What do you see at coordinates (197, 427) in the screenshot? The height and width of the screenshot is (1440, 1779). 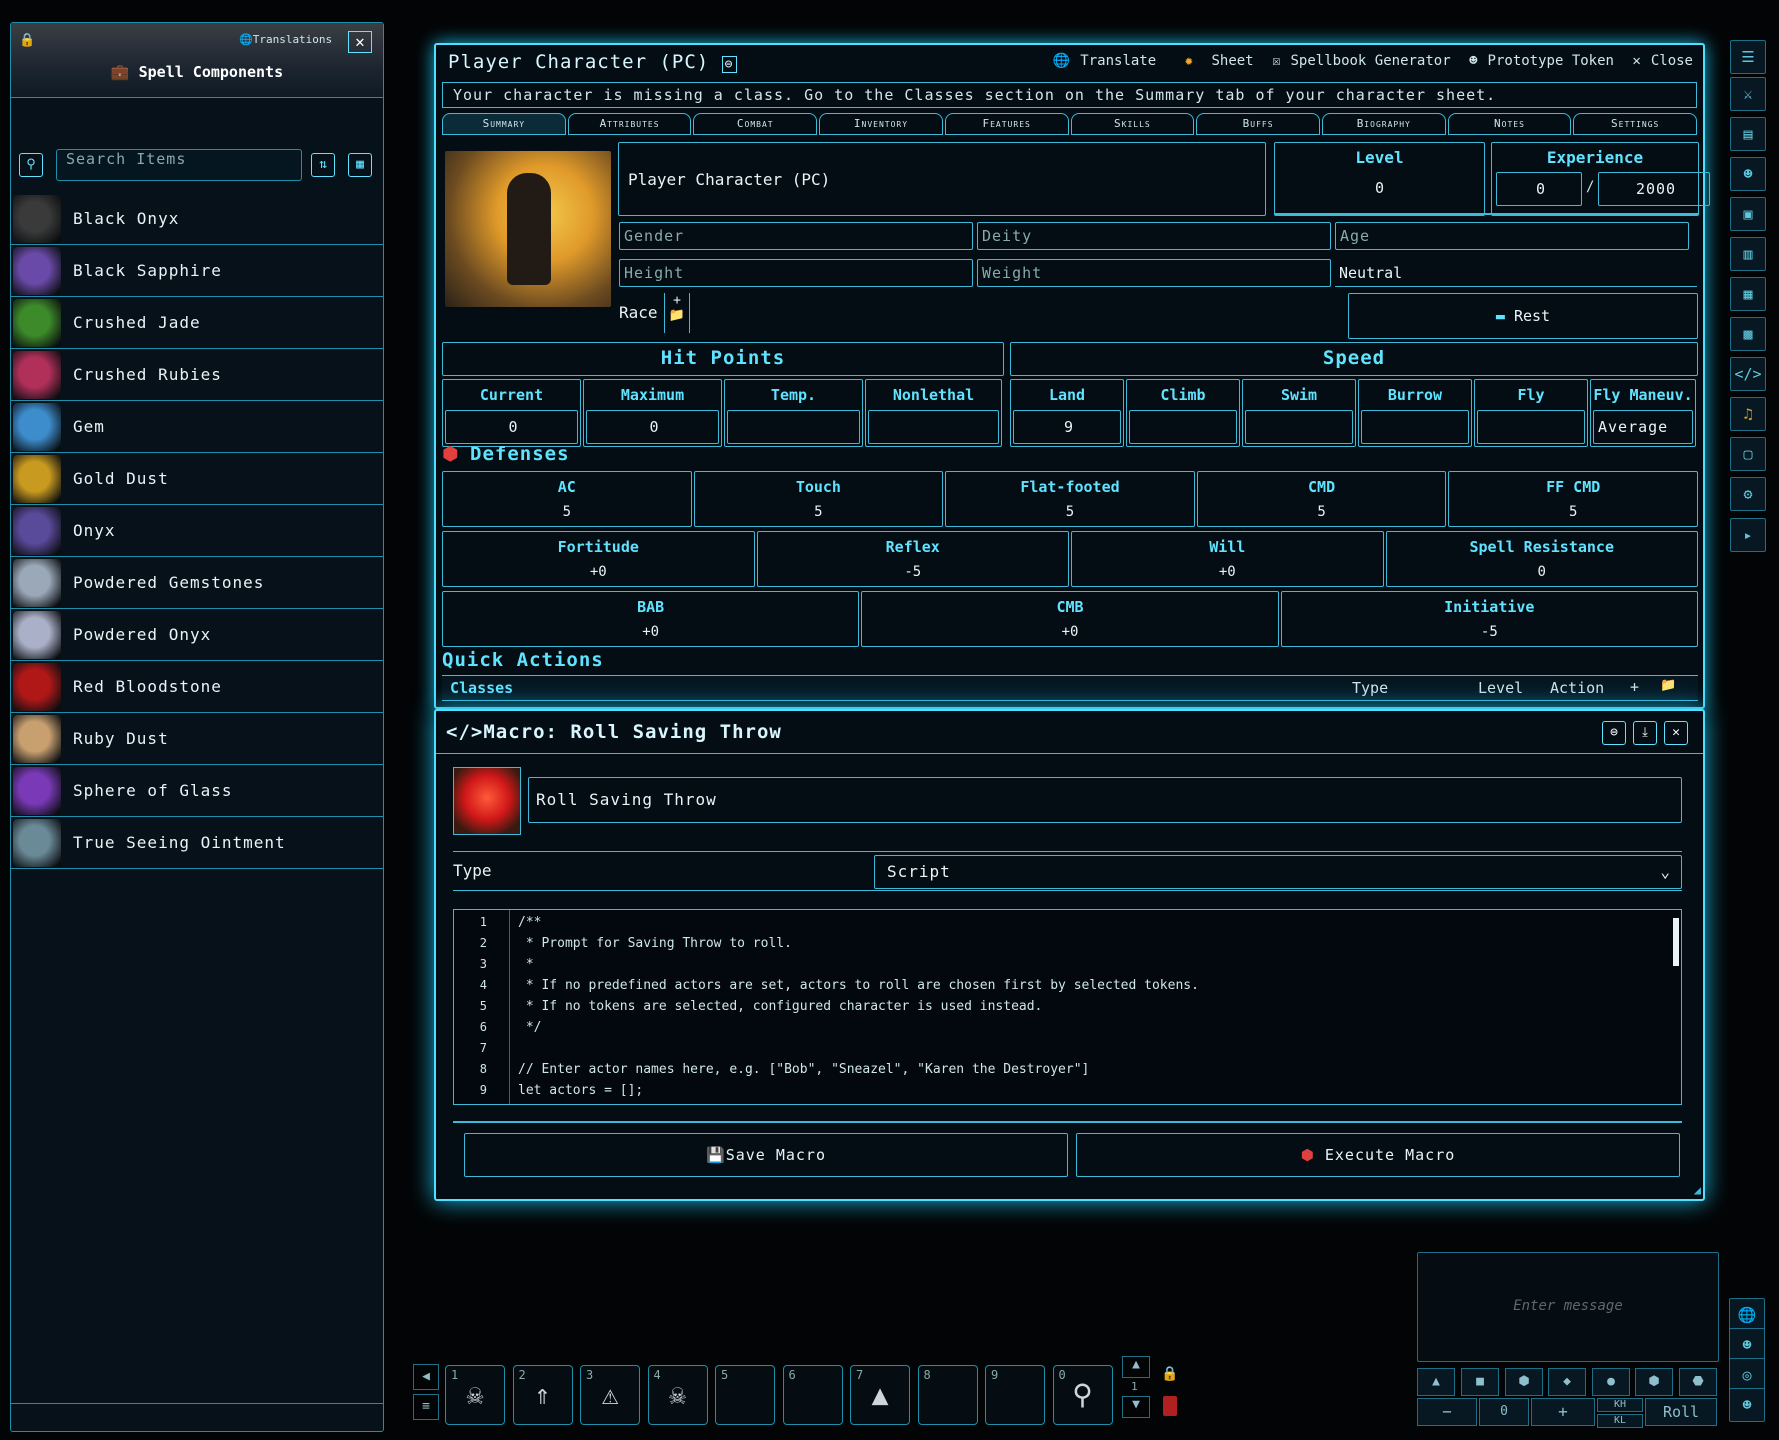 I see `list-item: Gem` at bounding box center [197, 427].